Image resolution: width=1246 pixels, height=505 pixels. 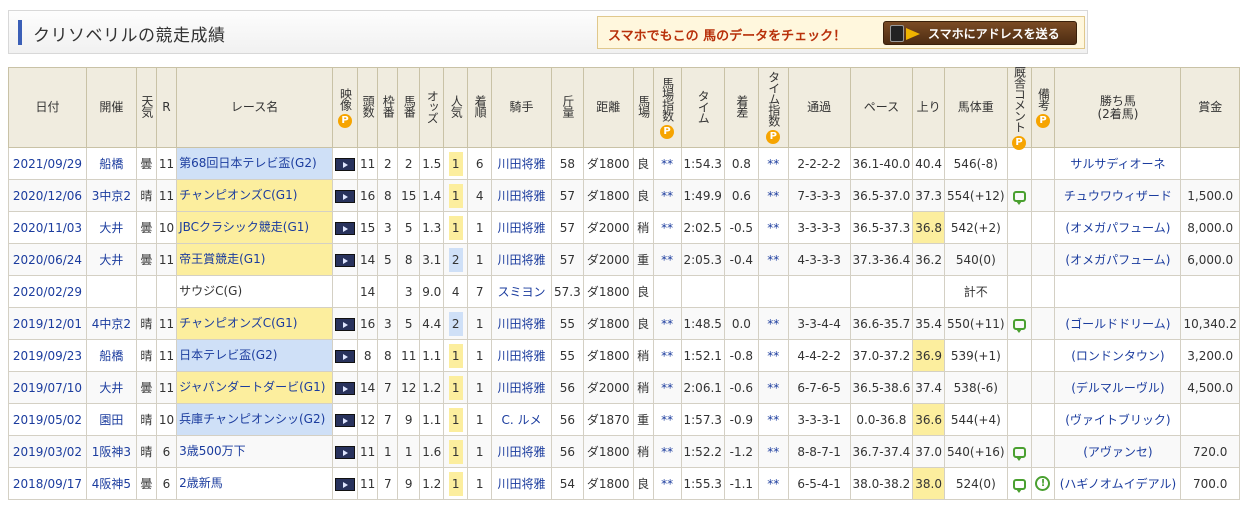 I want to click on race-name-link: 日本テレビ盃(G2), so click(x=228, y=355).